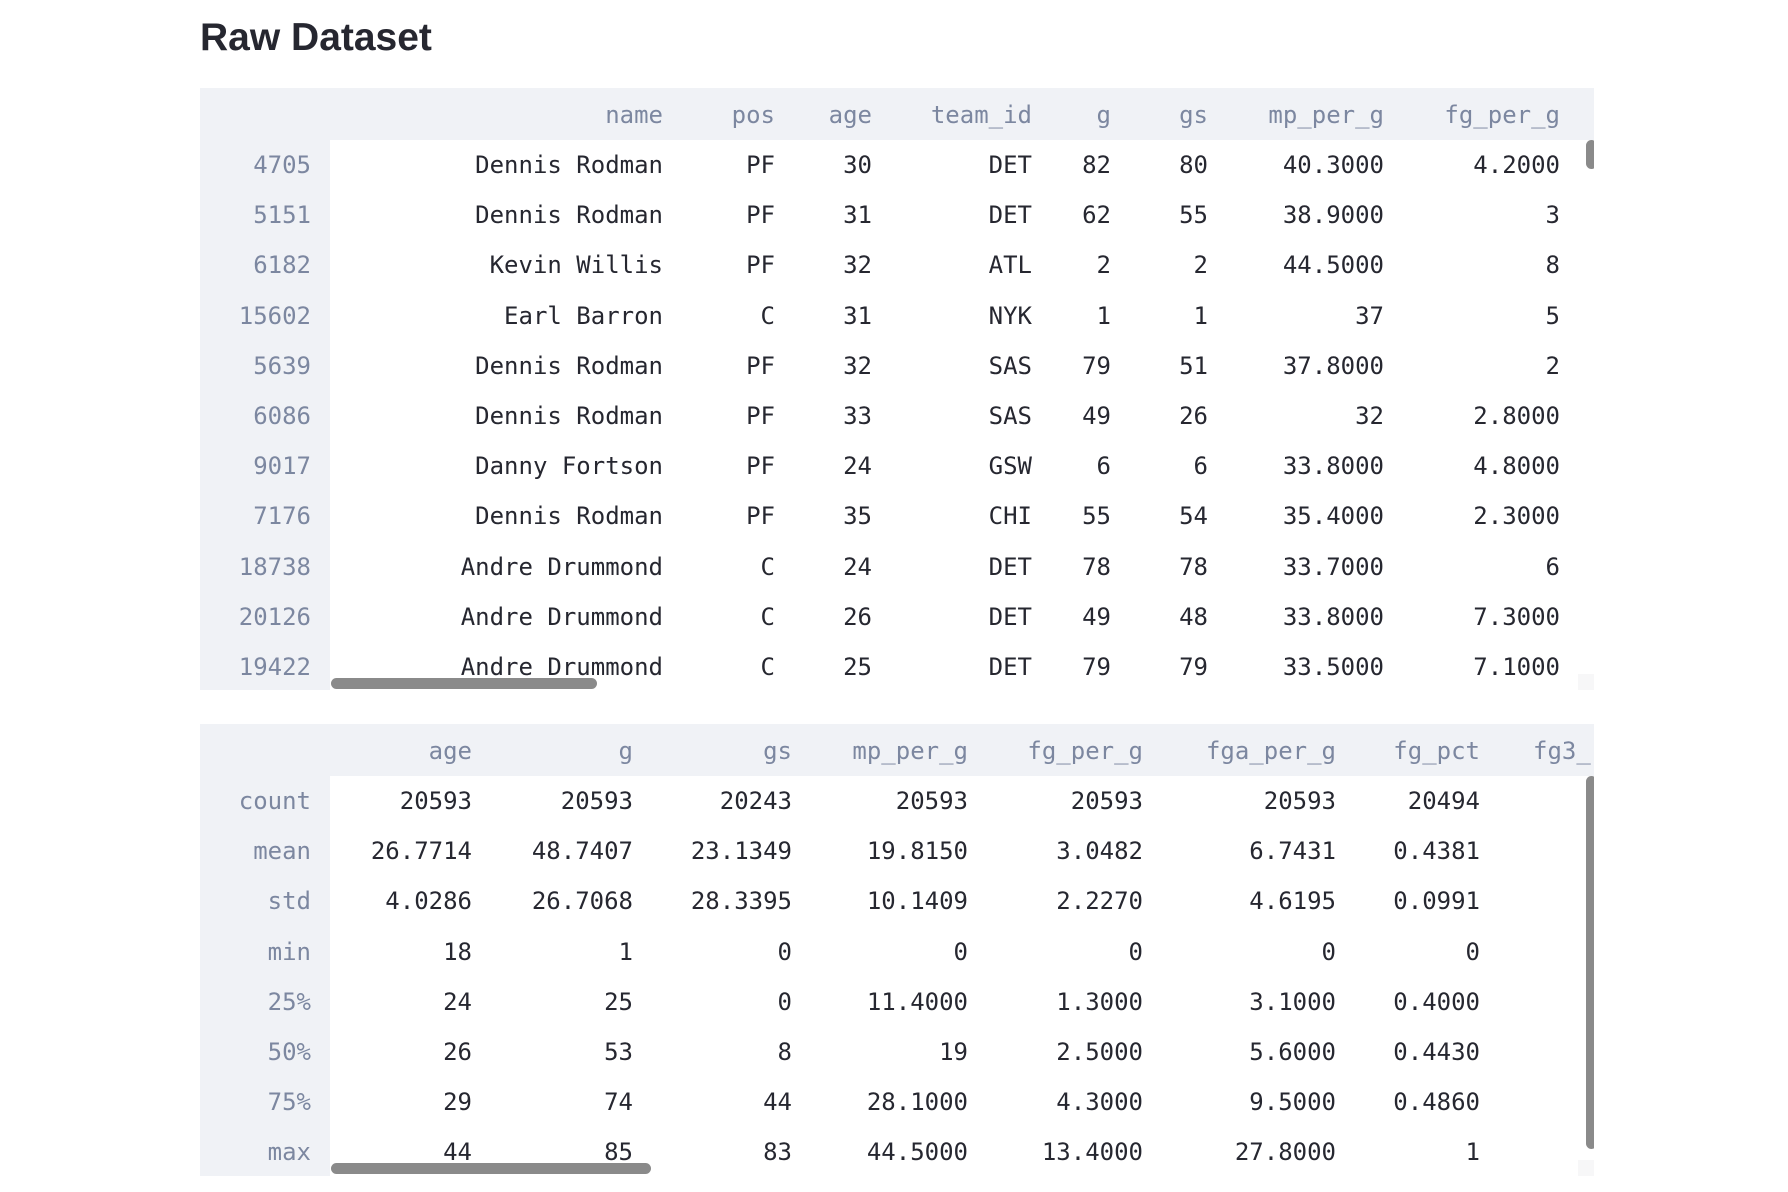 This screenshot has height=1192, width=1788. Describe the element at coordinates (1516, 165) in the screenshot. I see `table-cell: 4.2000` at that location.